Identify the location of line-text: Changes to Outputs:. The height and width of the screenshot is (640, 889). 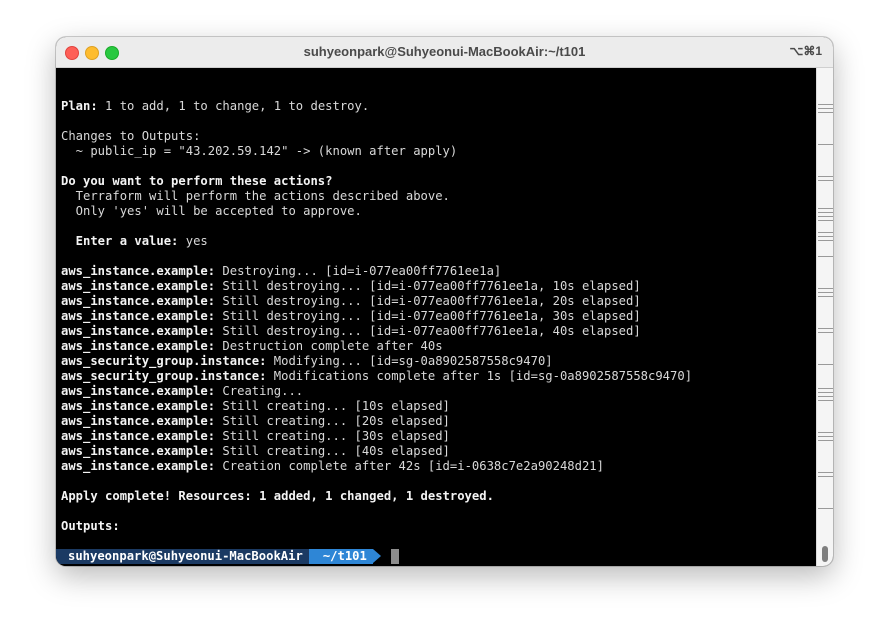
(131, 136).